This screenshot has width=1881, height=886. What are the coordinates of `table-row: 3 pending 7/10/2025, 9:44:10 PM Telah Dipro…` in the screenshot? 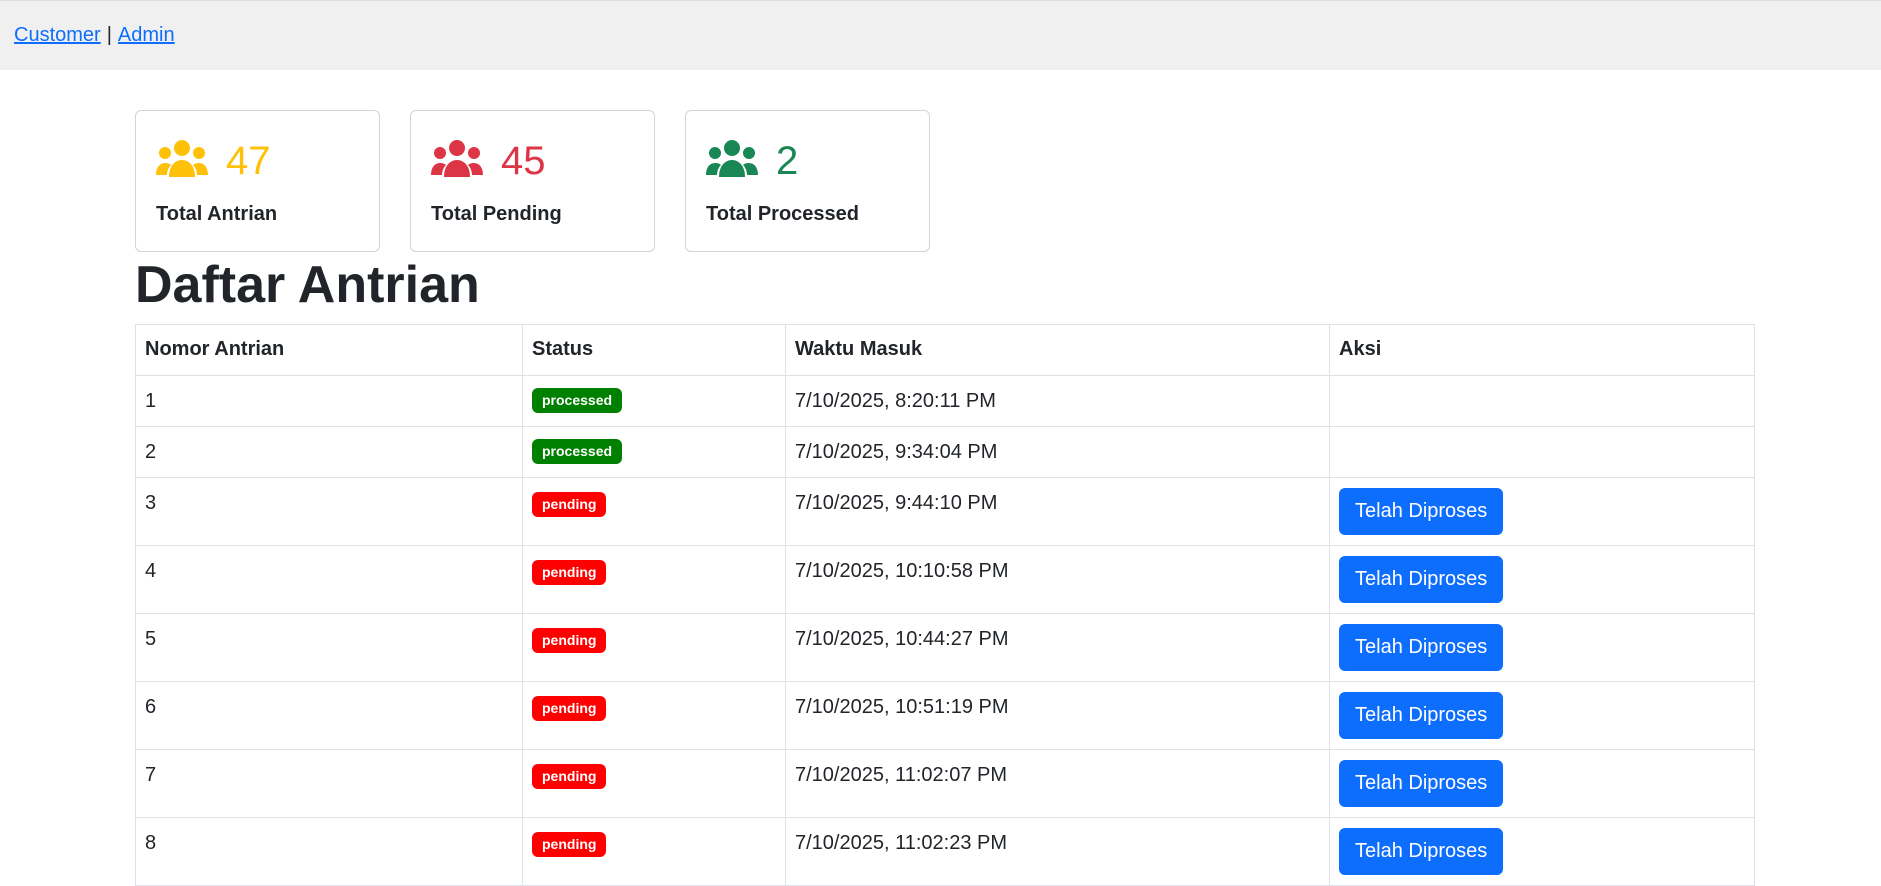 It's located at (945, 511).